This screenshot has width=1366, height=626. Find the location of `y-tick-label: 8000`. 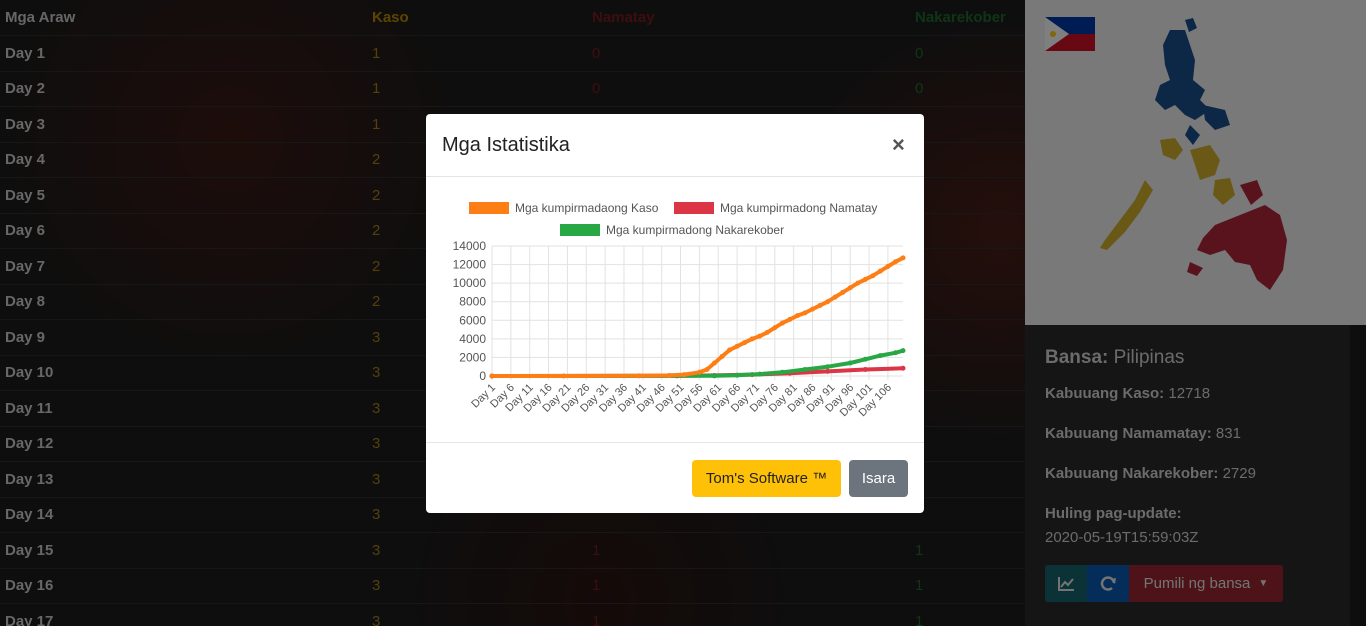

y-tick-label: 8000 is located at coordinates (472, 302).